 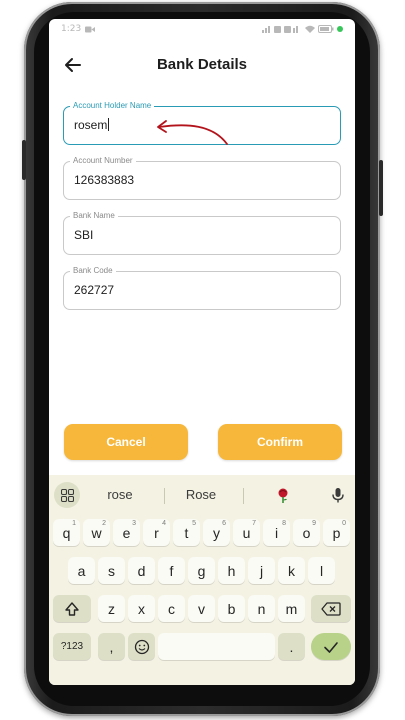 I want to click on suggestion-rose-lower: rose, so click(x=120, y=494).